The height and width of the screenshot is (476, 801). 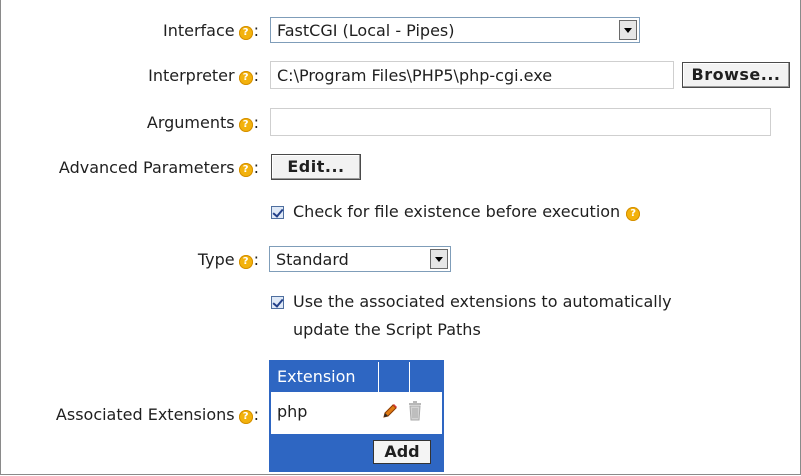 I want to click on arguments-label-group: Arguments?:, so click(x=203, y=122).